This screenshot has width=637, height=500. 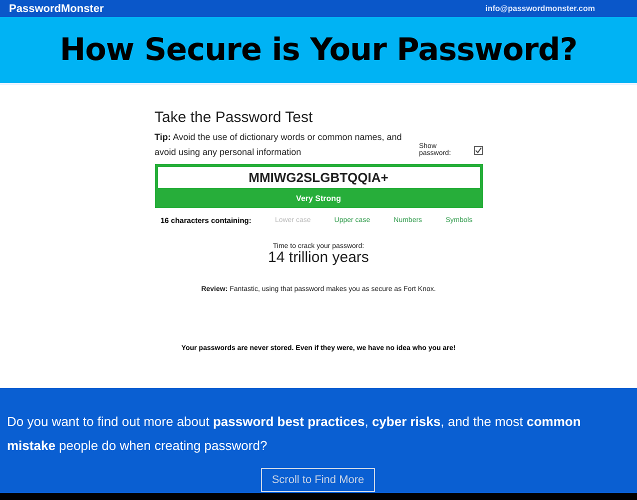 What do you see at coordinates (478, 150) in the screenshot?
I see `show-password-checkbox` at bounding box center [478, 150].